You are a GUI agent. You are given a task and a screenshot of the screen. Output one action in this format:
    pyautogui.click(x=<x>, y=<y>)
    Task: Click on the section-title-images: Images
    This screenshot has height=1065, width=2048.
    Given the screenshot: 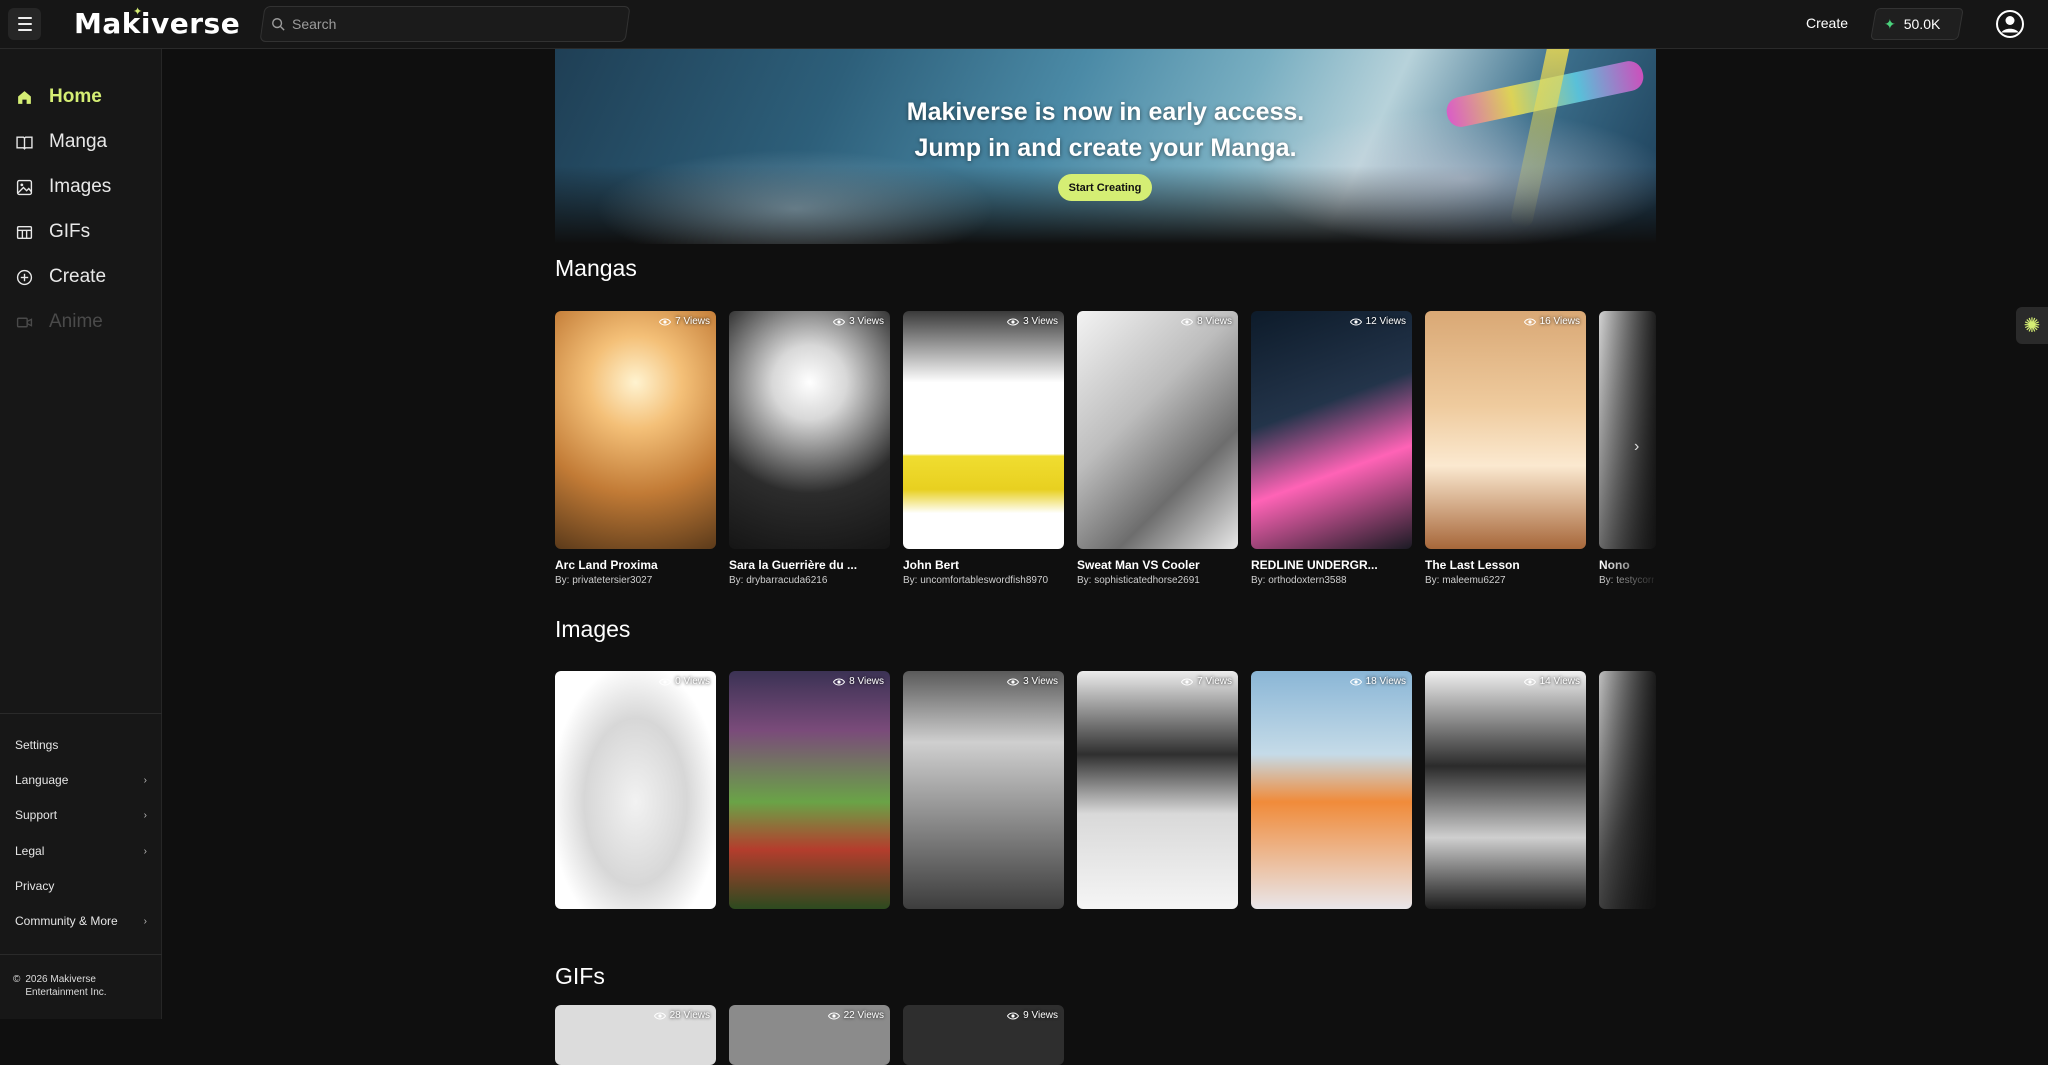 What is the action you would take?
    pyautogui.click(x=593, y=629)
    